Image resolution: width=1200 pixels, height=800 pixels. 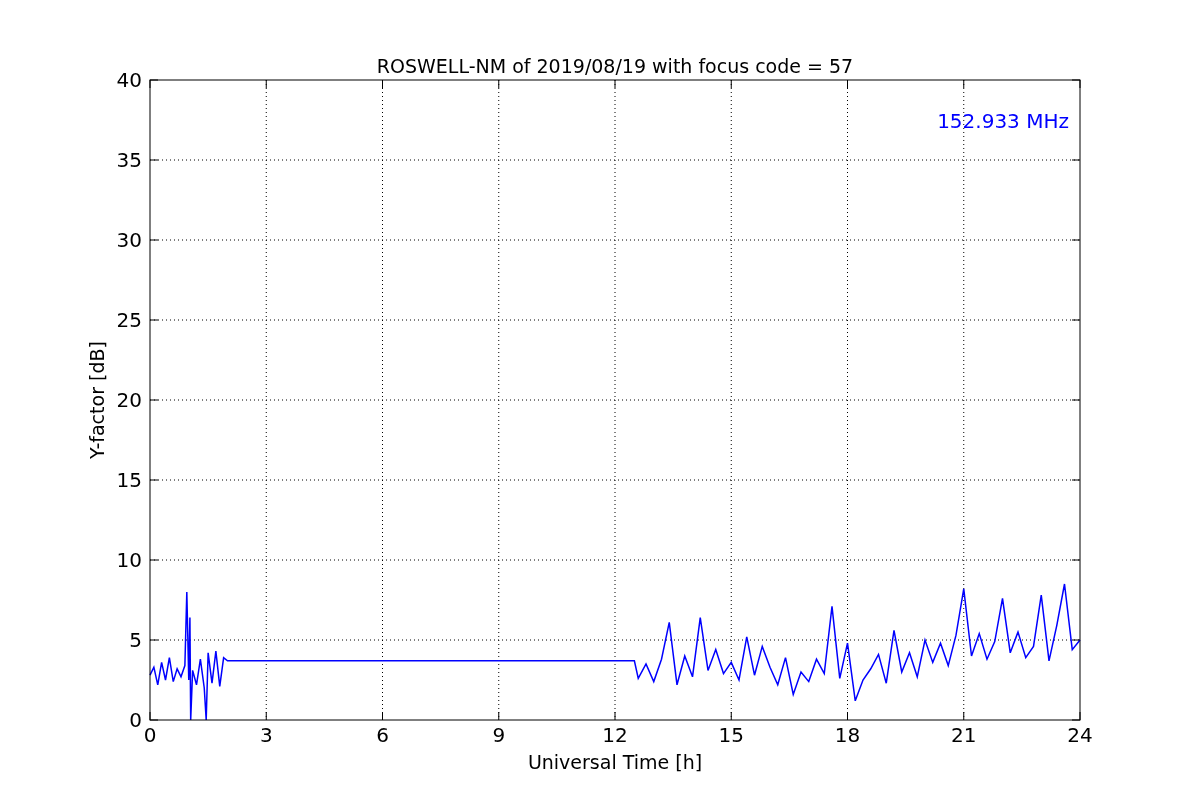 What do you see at coordinates (615, 762) in the screenshot?
I see `x-axis-label: Universal Time [h]` at bounding box center [615, 762].